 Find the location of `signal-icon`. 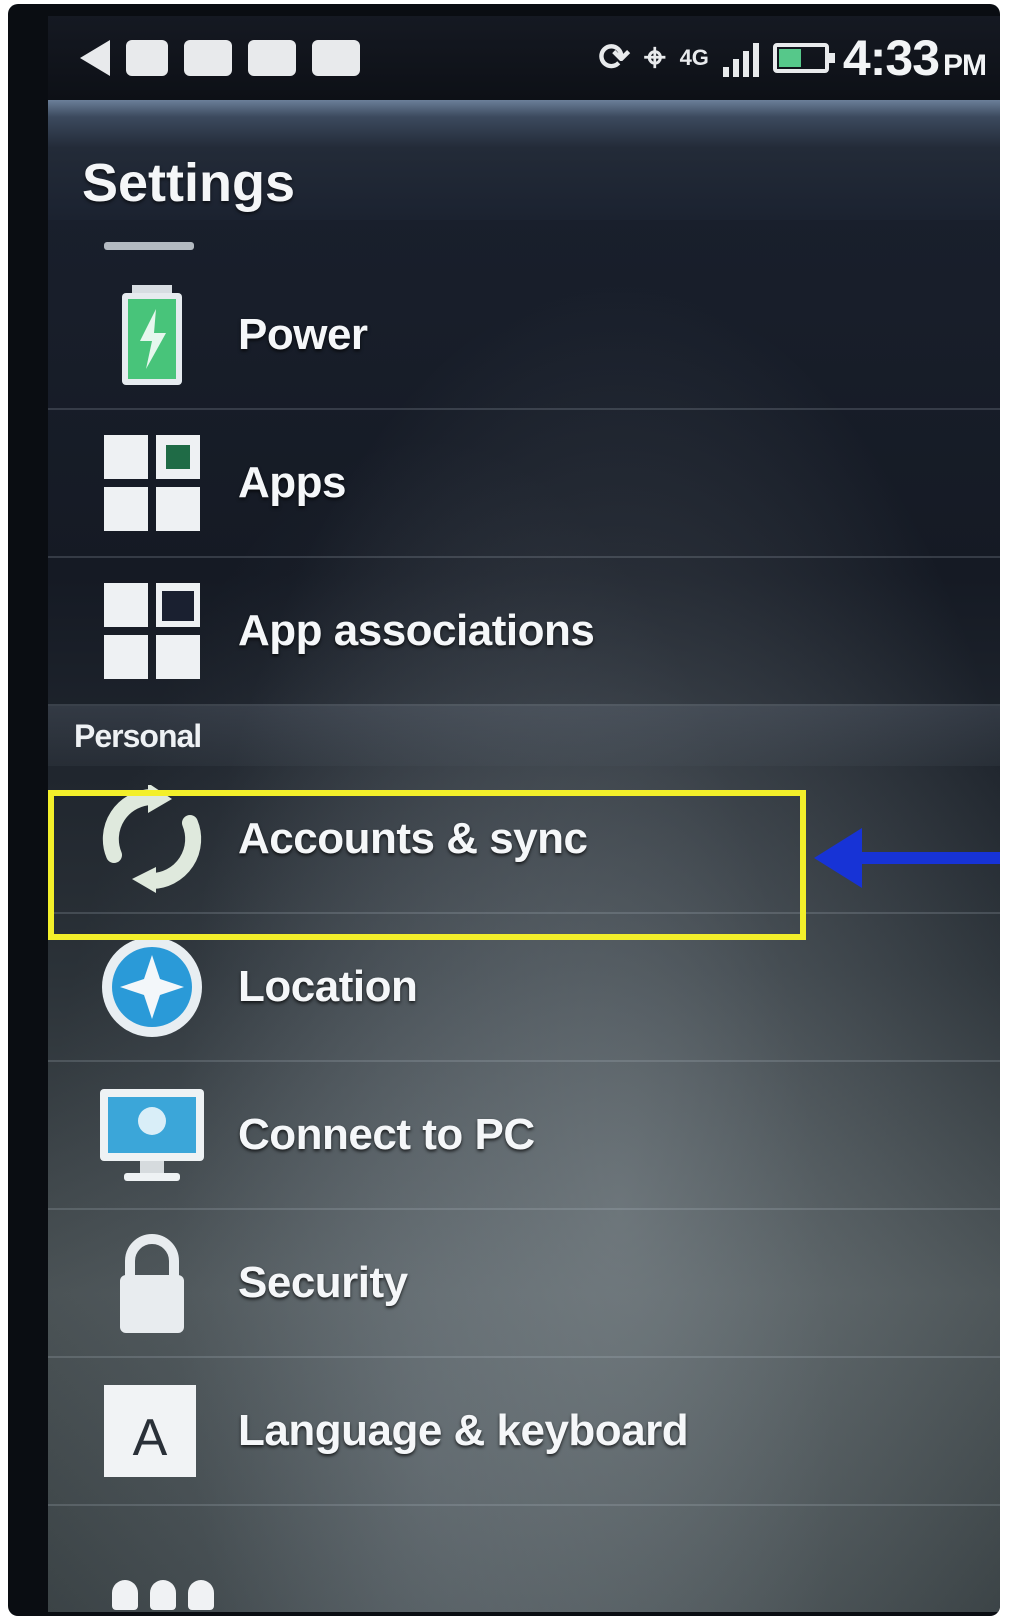

signal-icon is located at coordinates (740, 58).